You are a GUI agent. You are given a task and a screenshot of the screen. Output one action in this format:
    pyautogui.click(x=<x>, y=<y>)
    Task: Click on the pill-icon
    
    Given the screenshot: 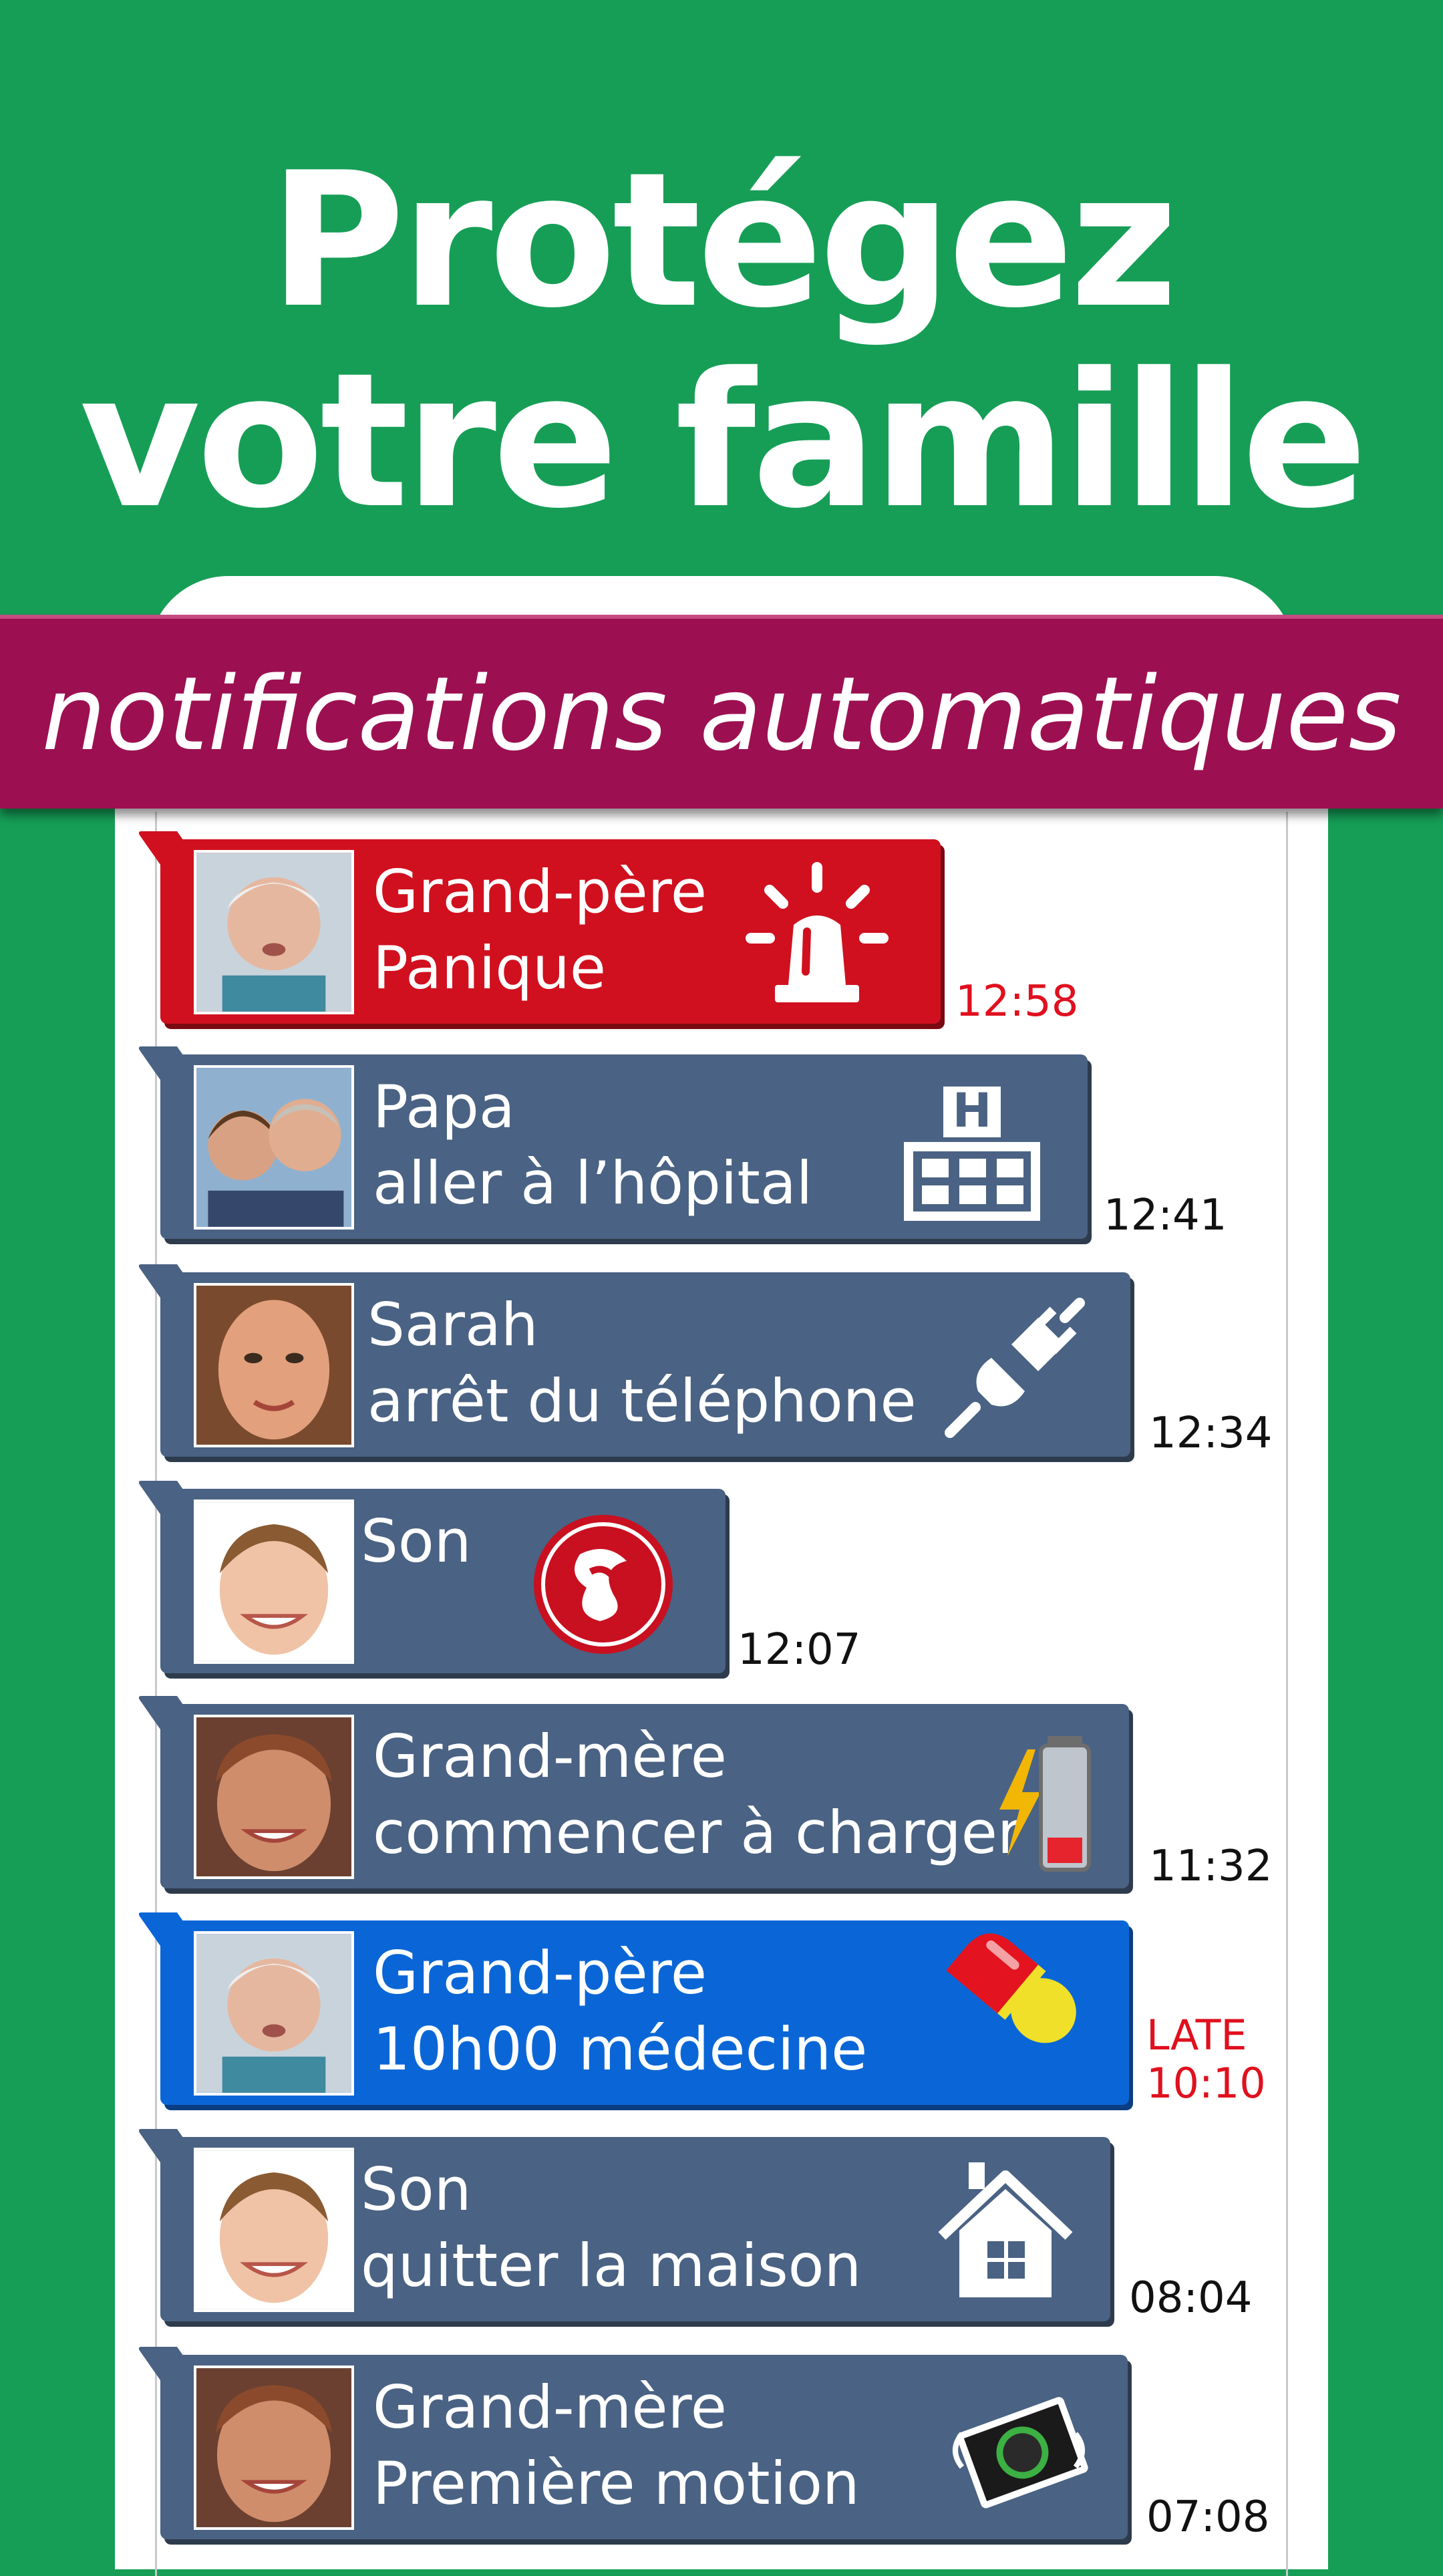 What is the action you would take?
    pyautogui.click(x=997, y=2013)
    